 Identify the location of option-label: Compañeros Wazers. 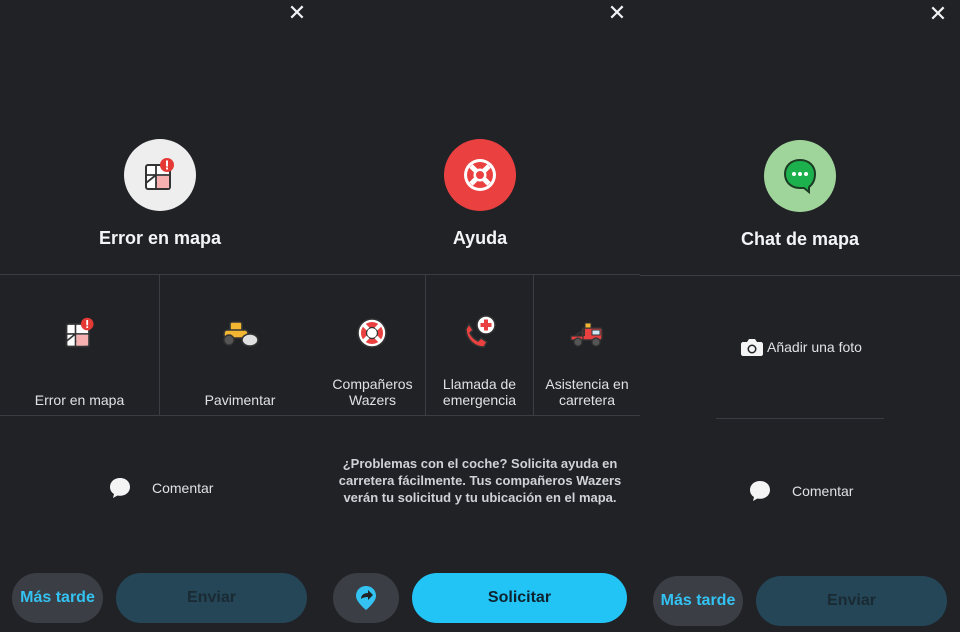
(372, 392).